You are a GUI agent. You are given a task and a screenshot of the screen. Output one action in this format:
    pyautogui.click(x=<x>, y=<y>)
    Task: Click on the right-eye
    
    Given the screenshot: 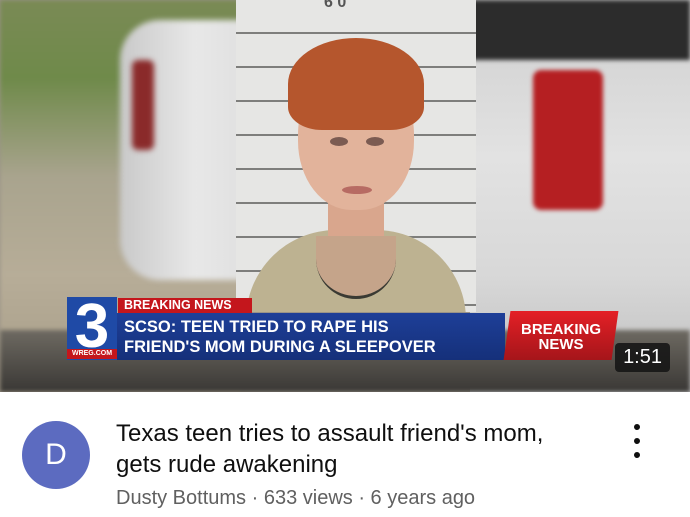 What is the action you would take?
    pyautogui.click(x=375, y=141)
    